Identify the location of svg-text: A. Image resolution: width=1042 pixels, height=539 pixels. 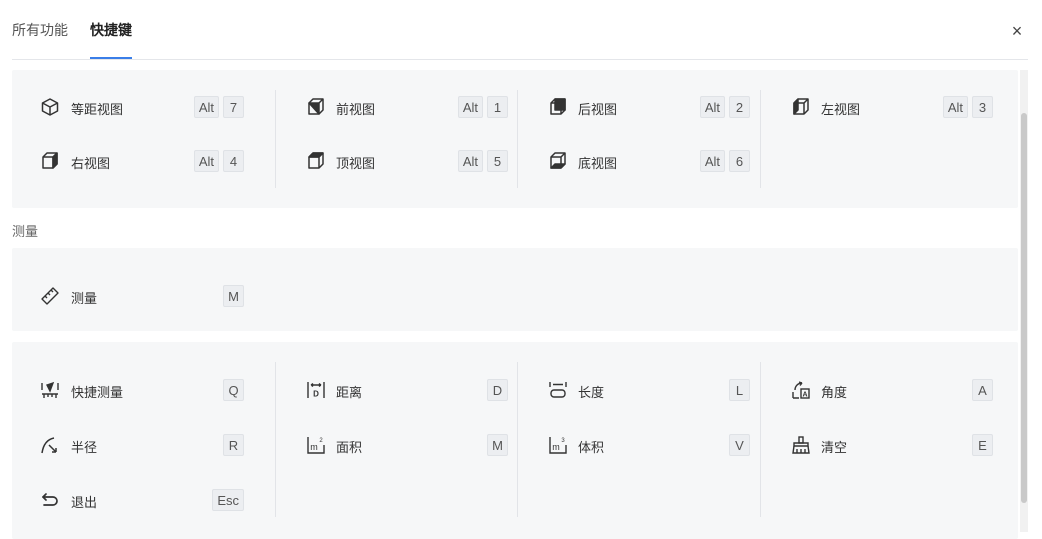
(804, 395).